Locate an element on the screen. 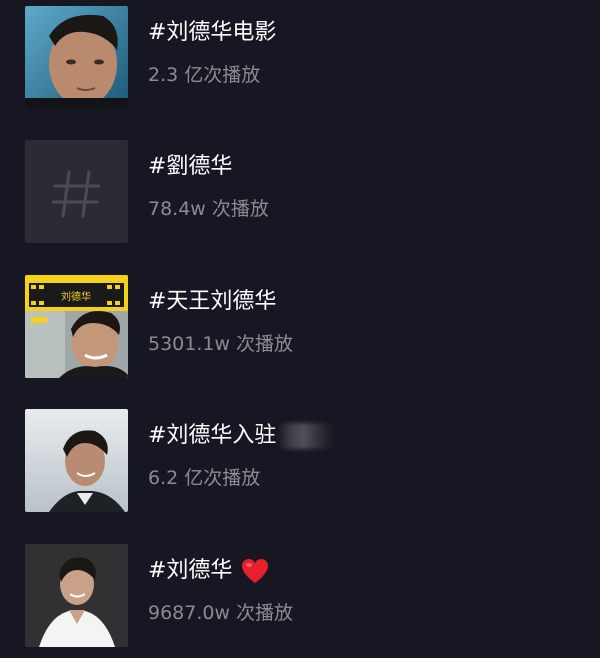 The image size is (600, 658). heart-icon is located at coordinates (255, 571).